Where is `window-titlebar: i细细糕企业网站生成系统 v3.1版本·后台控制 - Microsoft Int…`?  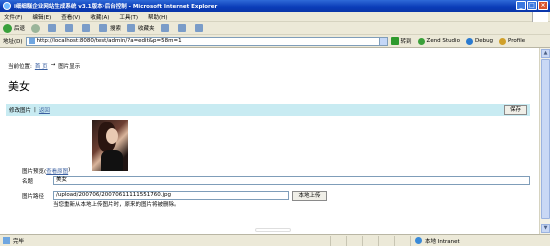
window-titlebar: i细细糕企业网站生成系统 v3.1版本·后台控制 - Microsoft Int… is located at coordinates (275, 6).